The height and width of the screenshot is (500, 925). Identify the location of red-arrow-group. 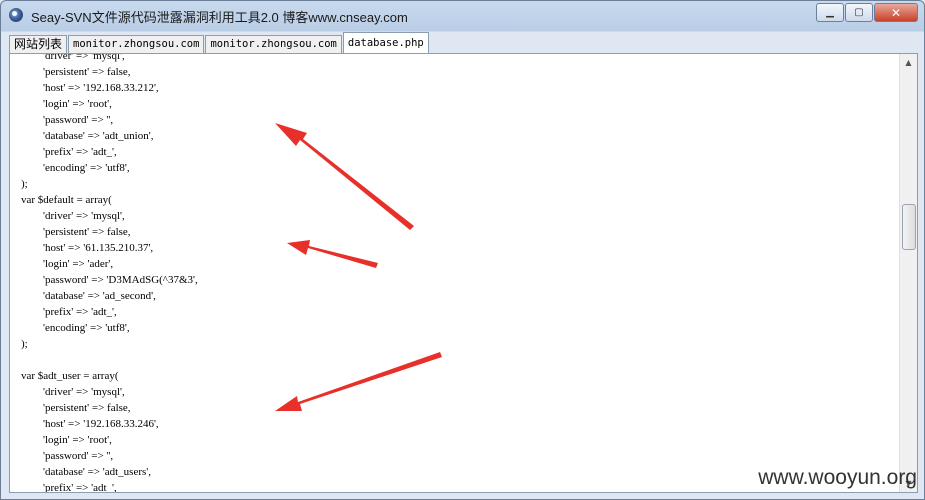
(358, 267).